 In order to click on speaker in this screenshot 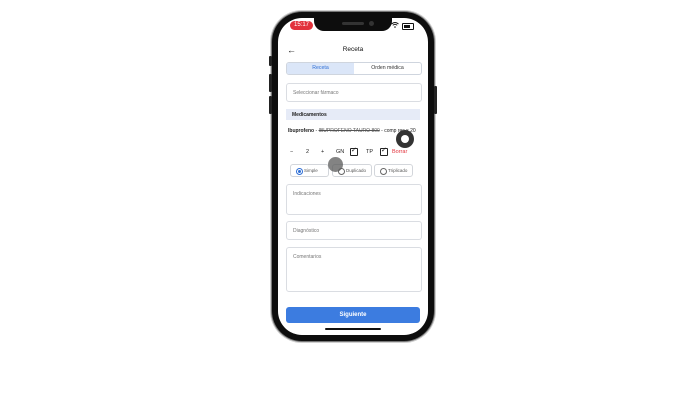, I will do `click(353, 23)`.